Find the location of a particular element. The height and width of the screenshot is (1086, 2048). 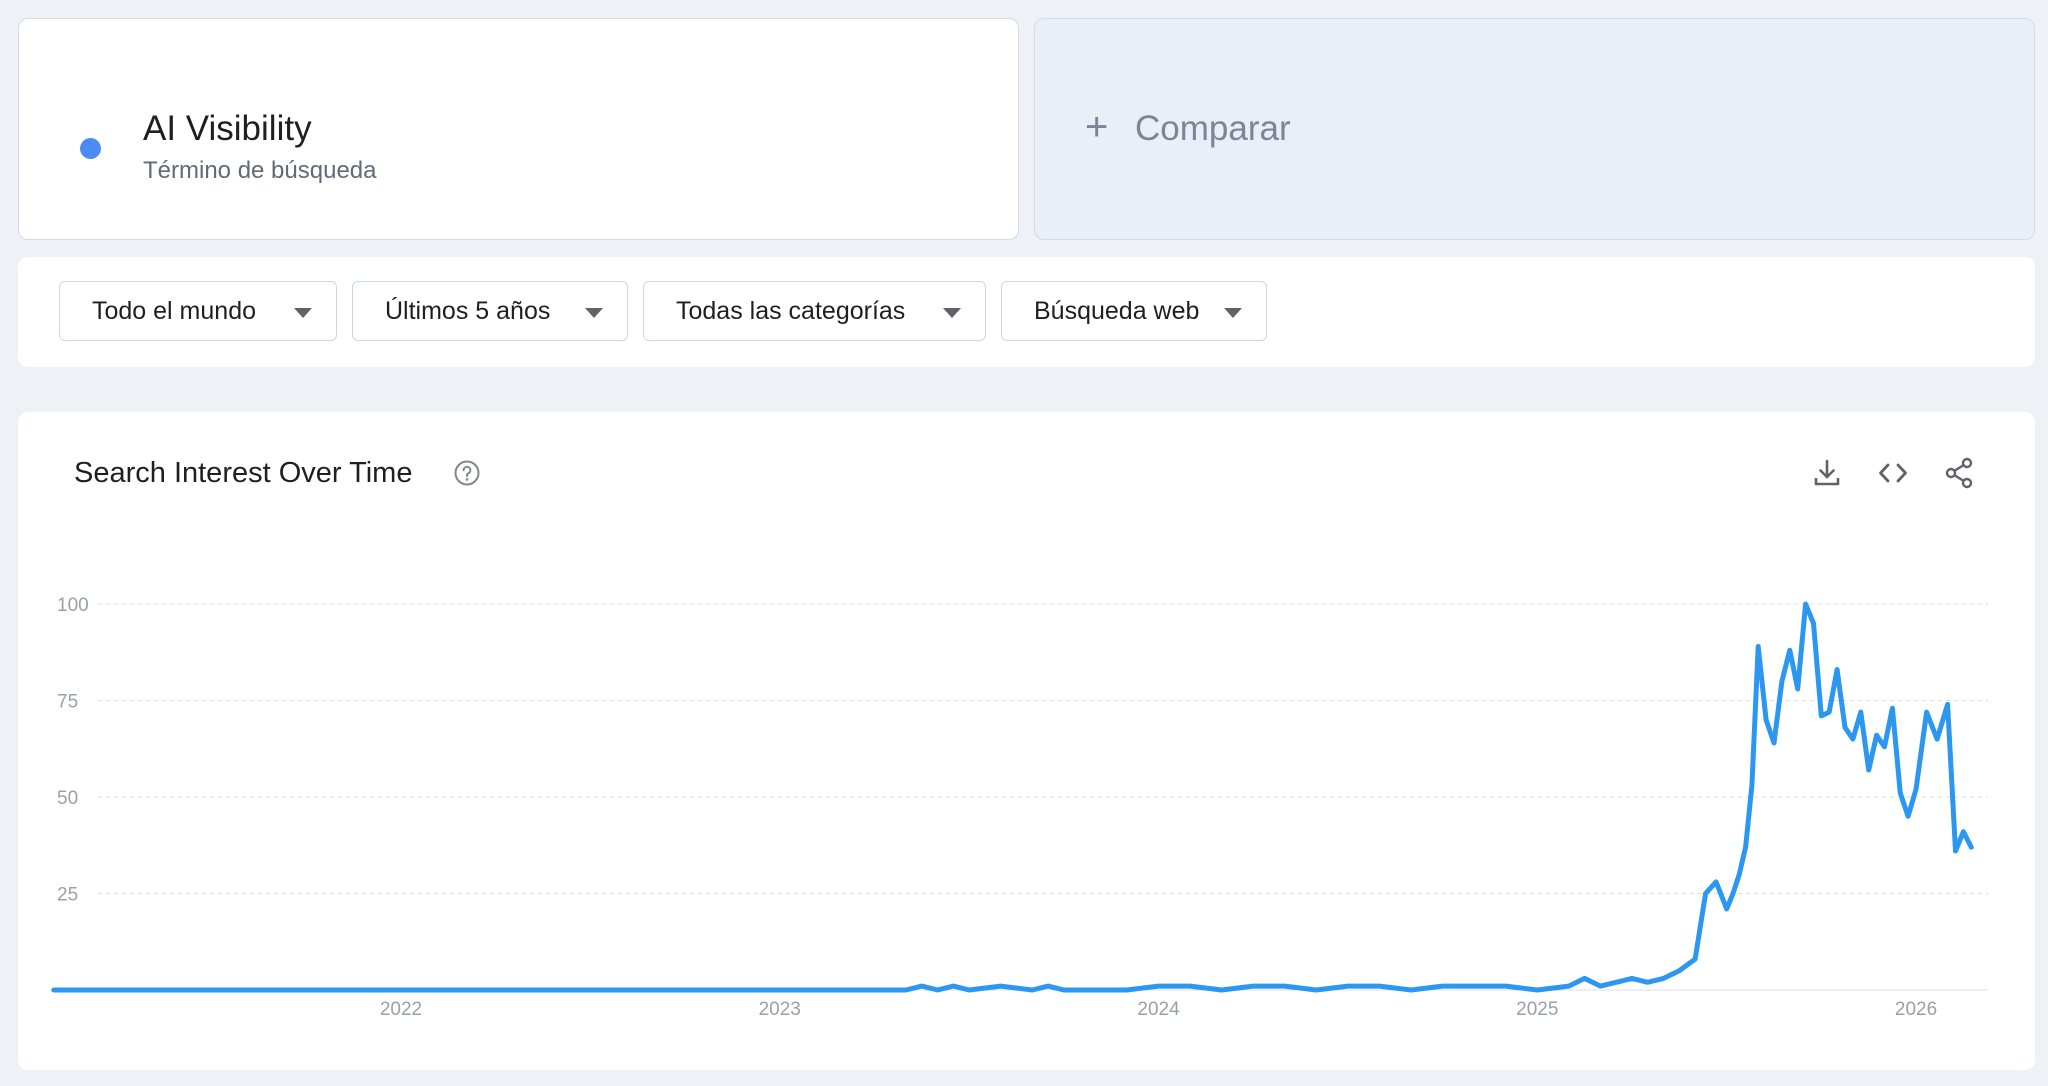

search-type-dropdown: Búsqueda web is located at coordinates (1134, 311).